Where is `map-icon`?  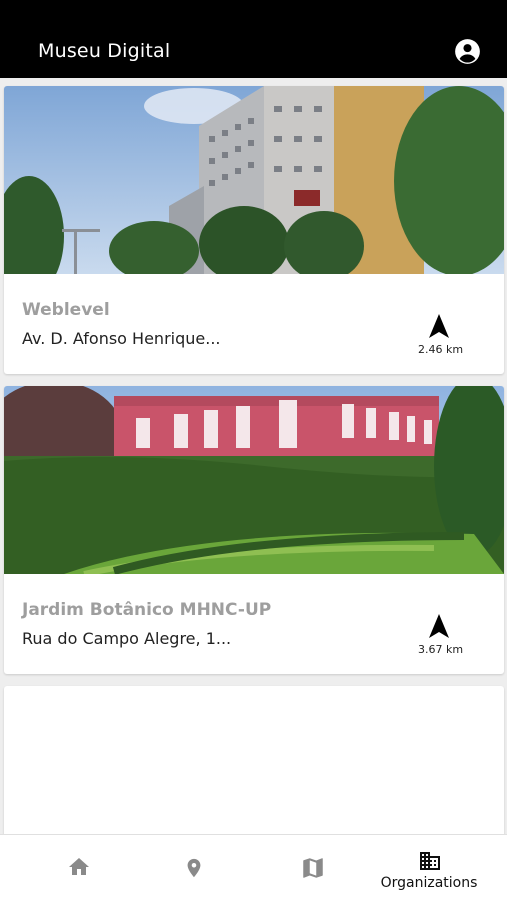 map-icon is located at coordinates (313, 868).